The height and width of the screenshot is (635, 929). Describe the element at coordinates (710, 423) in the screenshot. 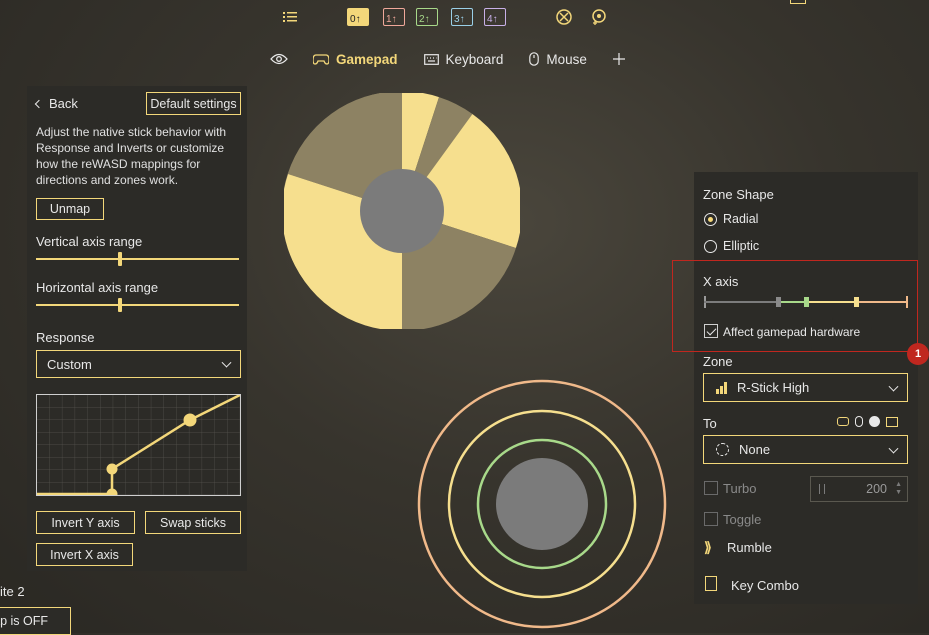

I see `to-label: To` at that location.